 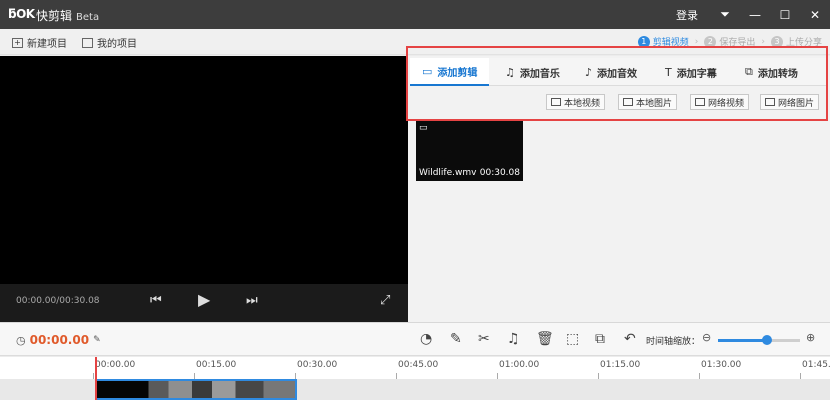 I want to click on crop-icon: ⬚, so click(x=572, y=339).